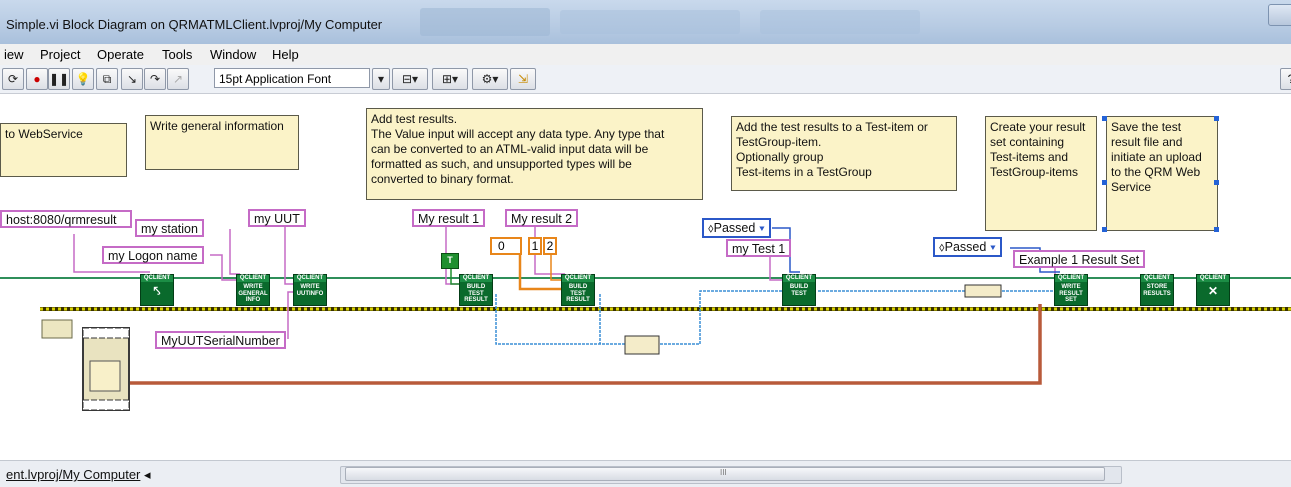  I want to click on build-test-result-vi-2: QCLIENT BUILD TEST RESULT, so click(578, 290).